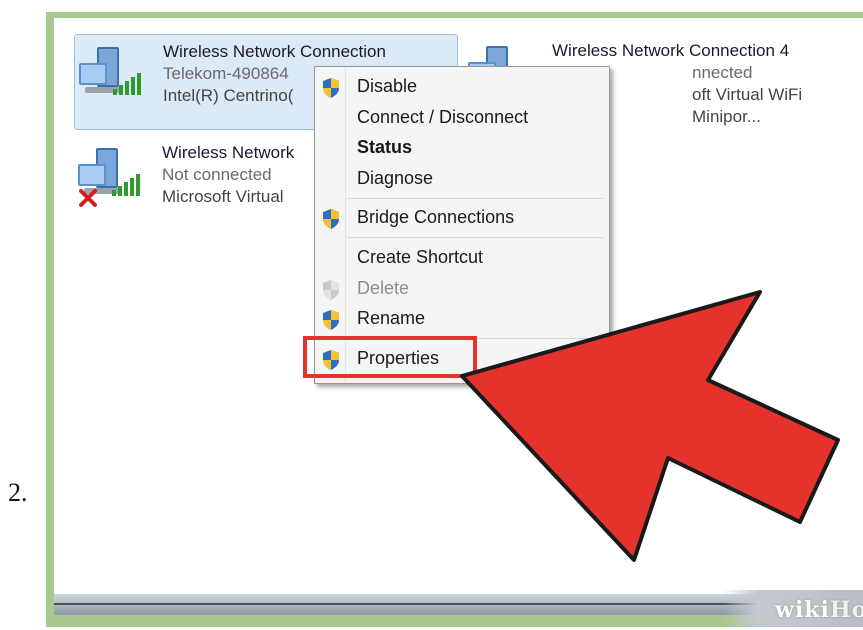  I want to click on wikihow-watermark: wikiHow, so click(793, 608).